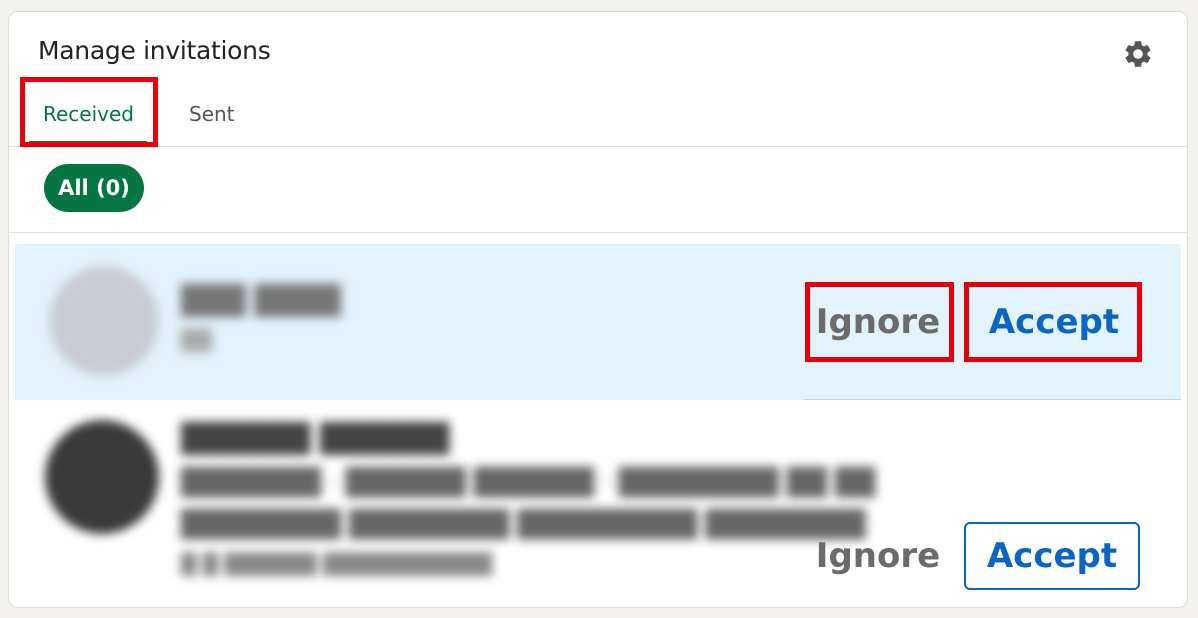  Describe the element at coordinates (528, 483) in the screenshot. I see `invitation-sender-headline: ███████ · ██████ ██████ · ████████ ██ ██` at that location.